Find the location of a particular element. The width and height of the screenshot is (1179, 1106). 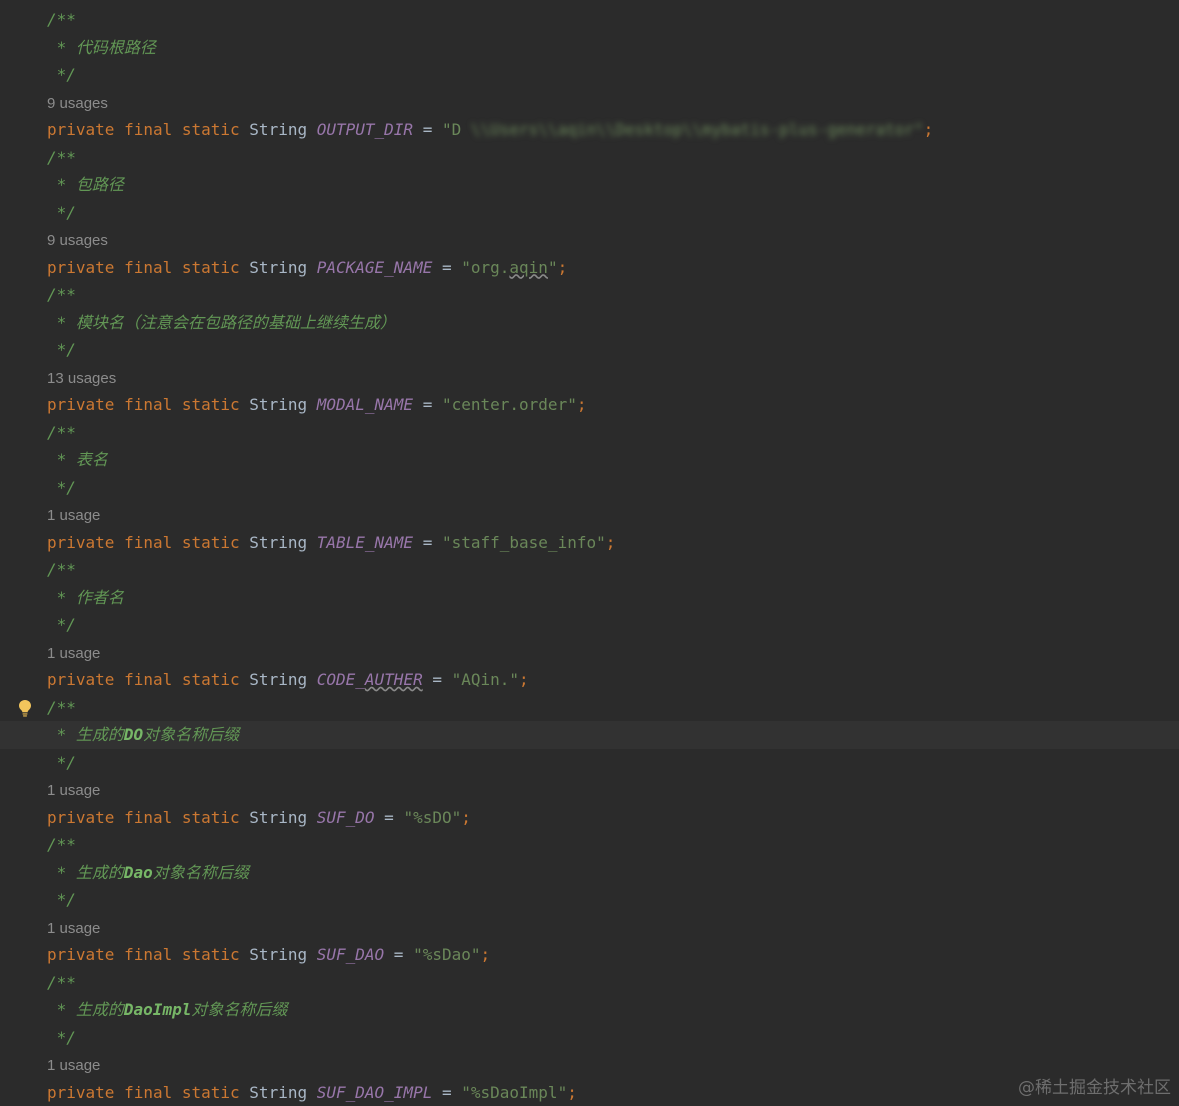

token-doc-ident: Dao is located at coordinates (138, 872).